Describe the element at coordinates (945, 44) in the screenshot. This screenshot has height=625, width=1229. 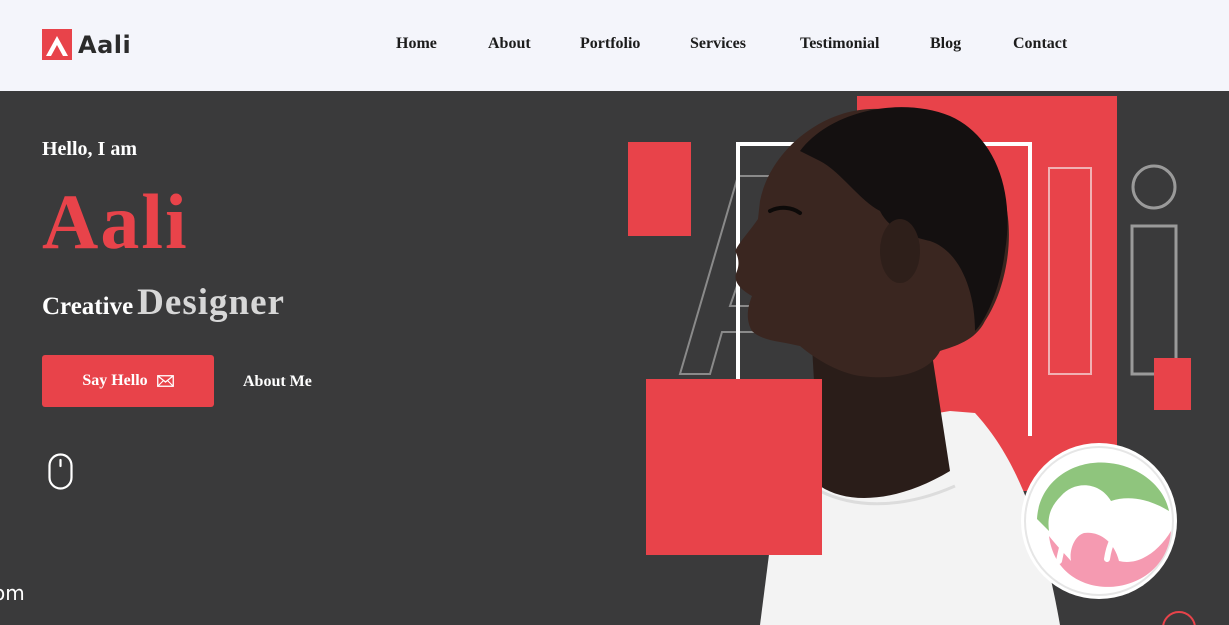
I see `nav-blog: Blog` at that location.